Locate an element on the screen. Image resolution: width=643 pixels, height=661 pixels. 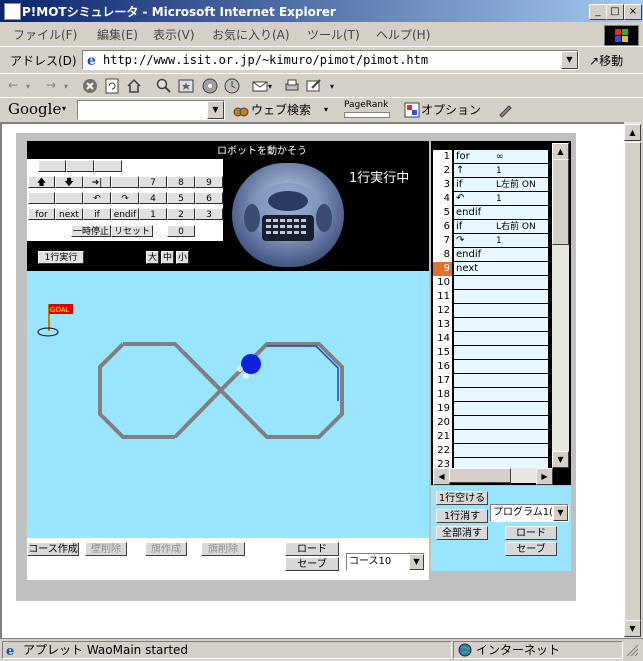
program-row: 13 is located at coordinates (491, 325).